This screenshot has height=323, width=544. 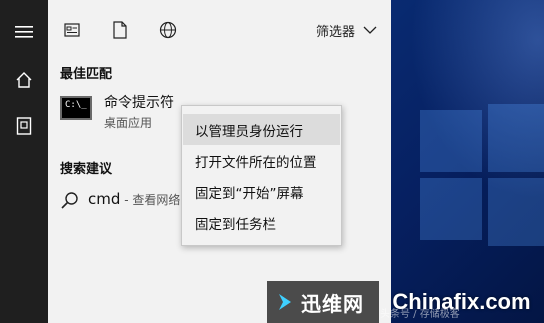 I want to click on menu-item-run-as-admin: 以管理员身份运行, so click(x=261, y=129).